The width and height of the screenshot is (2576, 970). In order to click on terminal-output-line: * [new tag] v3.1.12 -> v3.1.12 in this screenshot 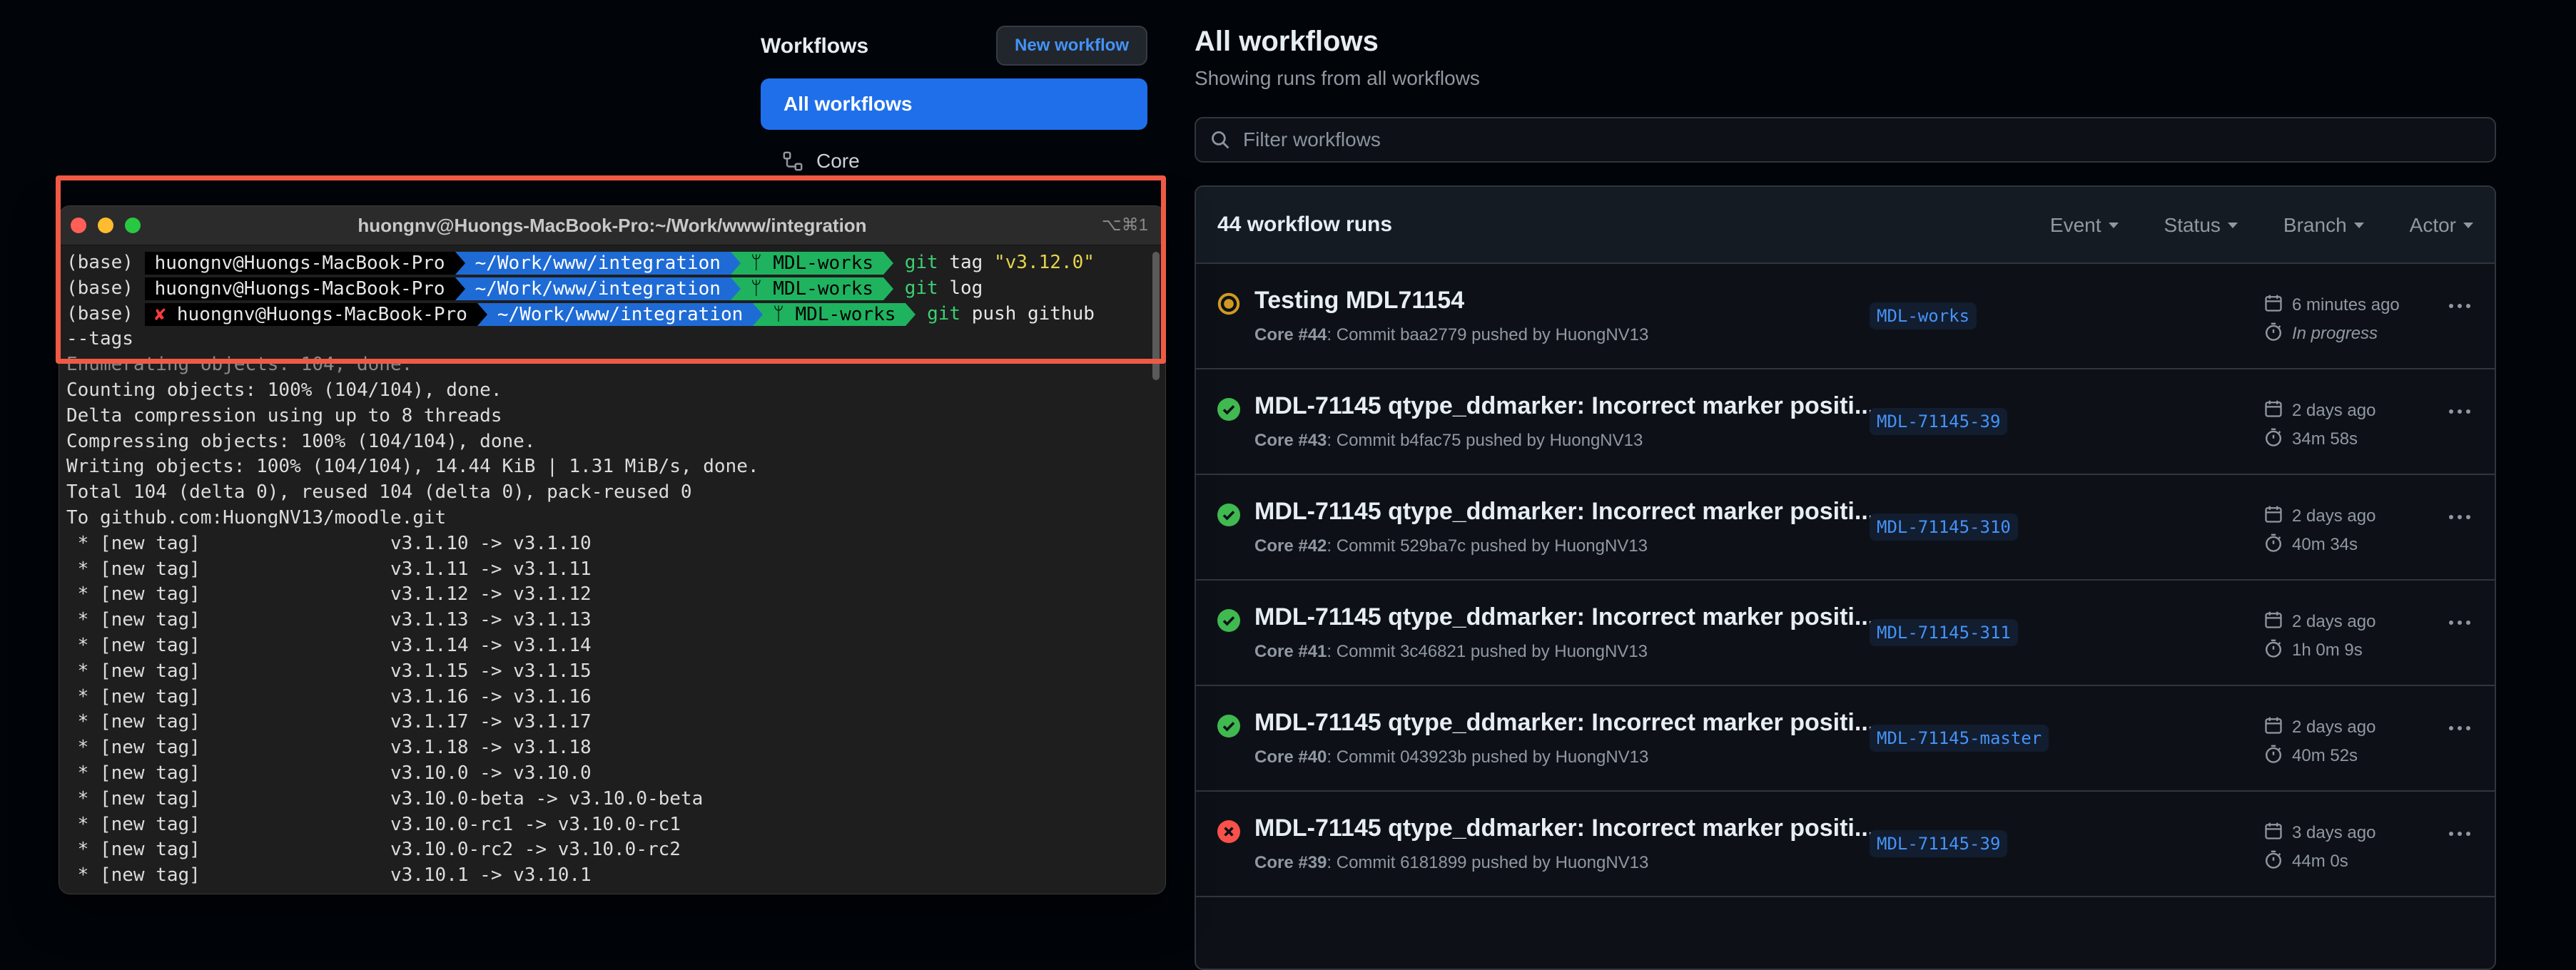, I will do `click(329, 594)`.